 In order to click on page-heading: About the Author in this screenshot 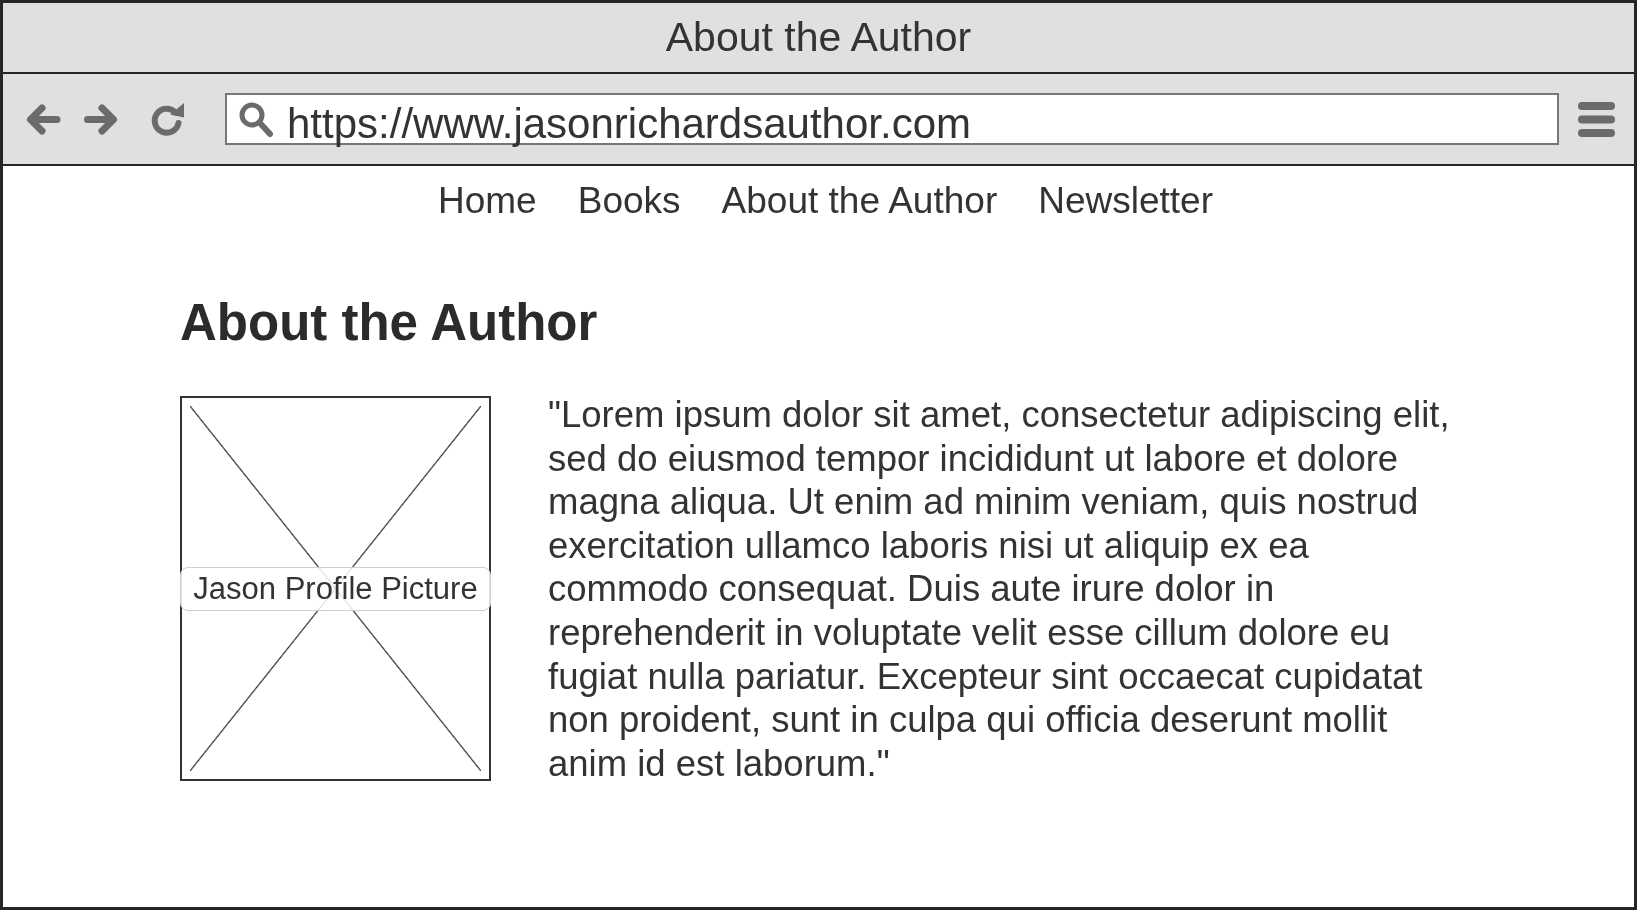, I will do `click(389, 323)`.